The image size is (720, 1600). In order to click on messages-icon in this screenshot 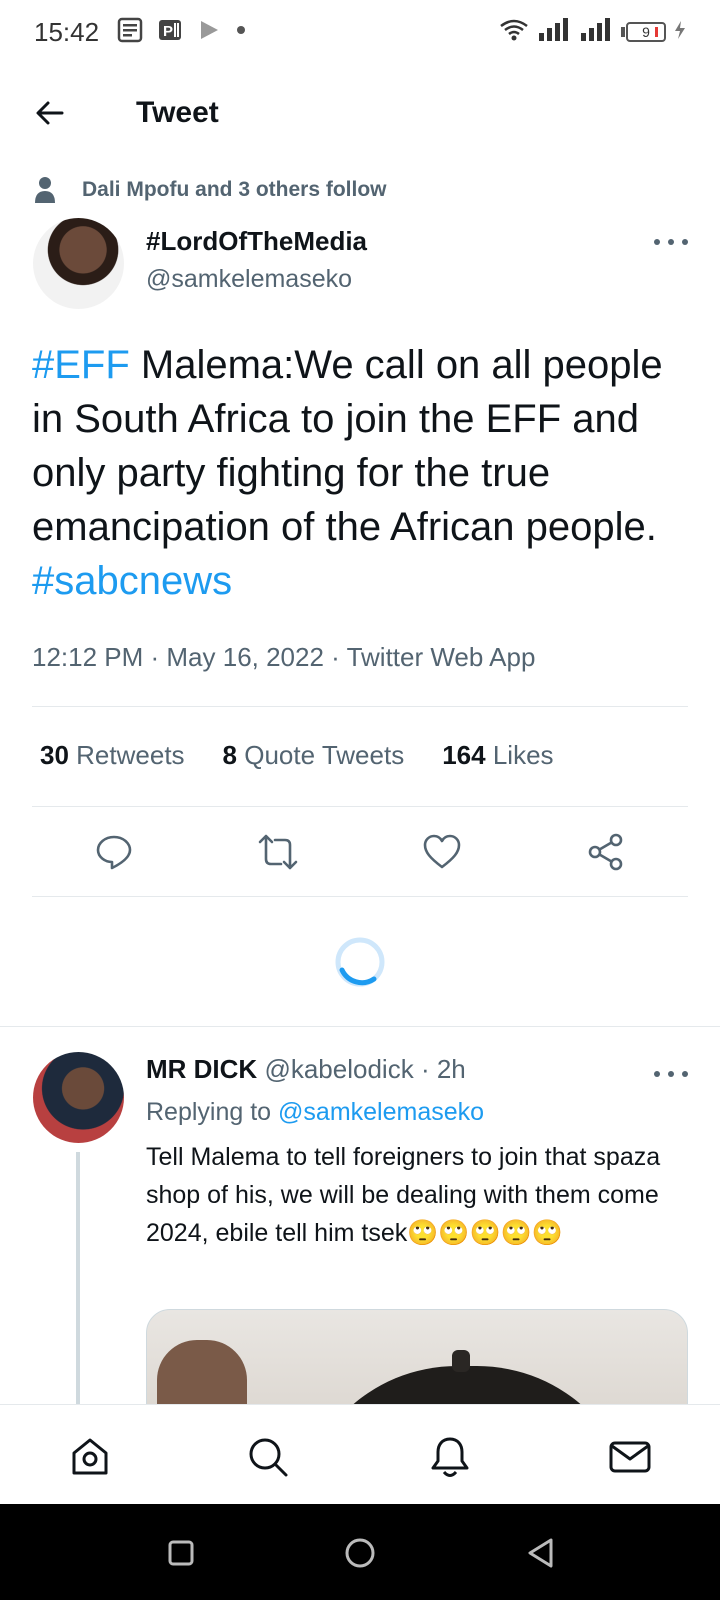, I will do `click(630, 1457)`.